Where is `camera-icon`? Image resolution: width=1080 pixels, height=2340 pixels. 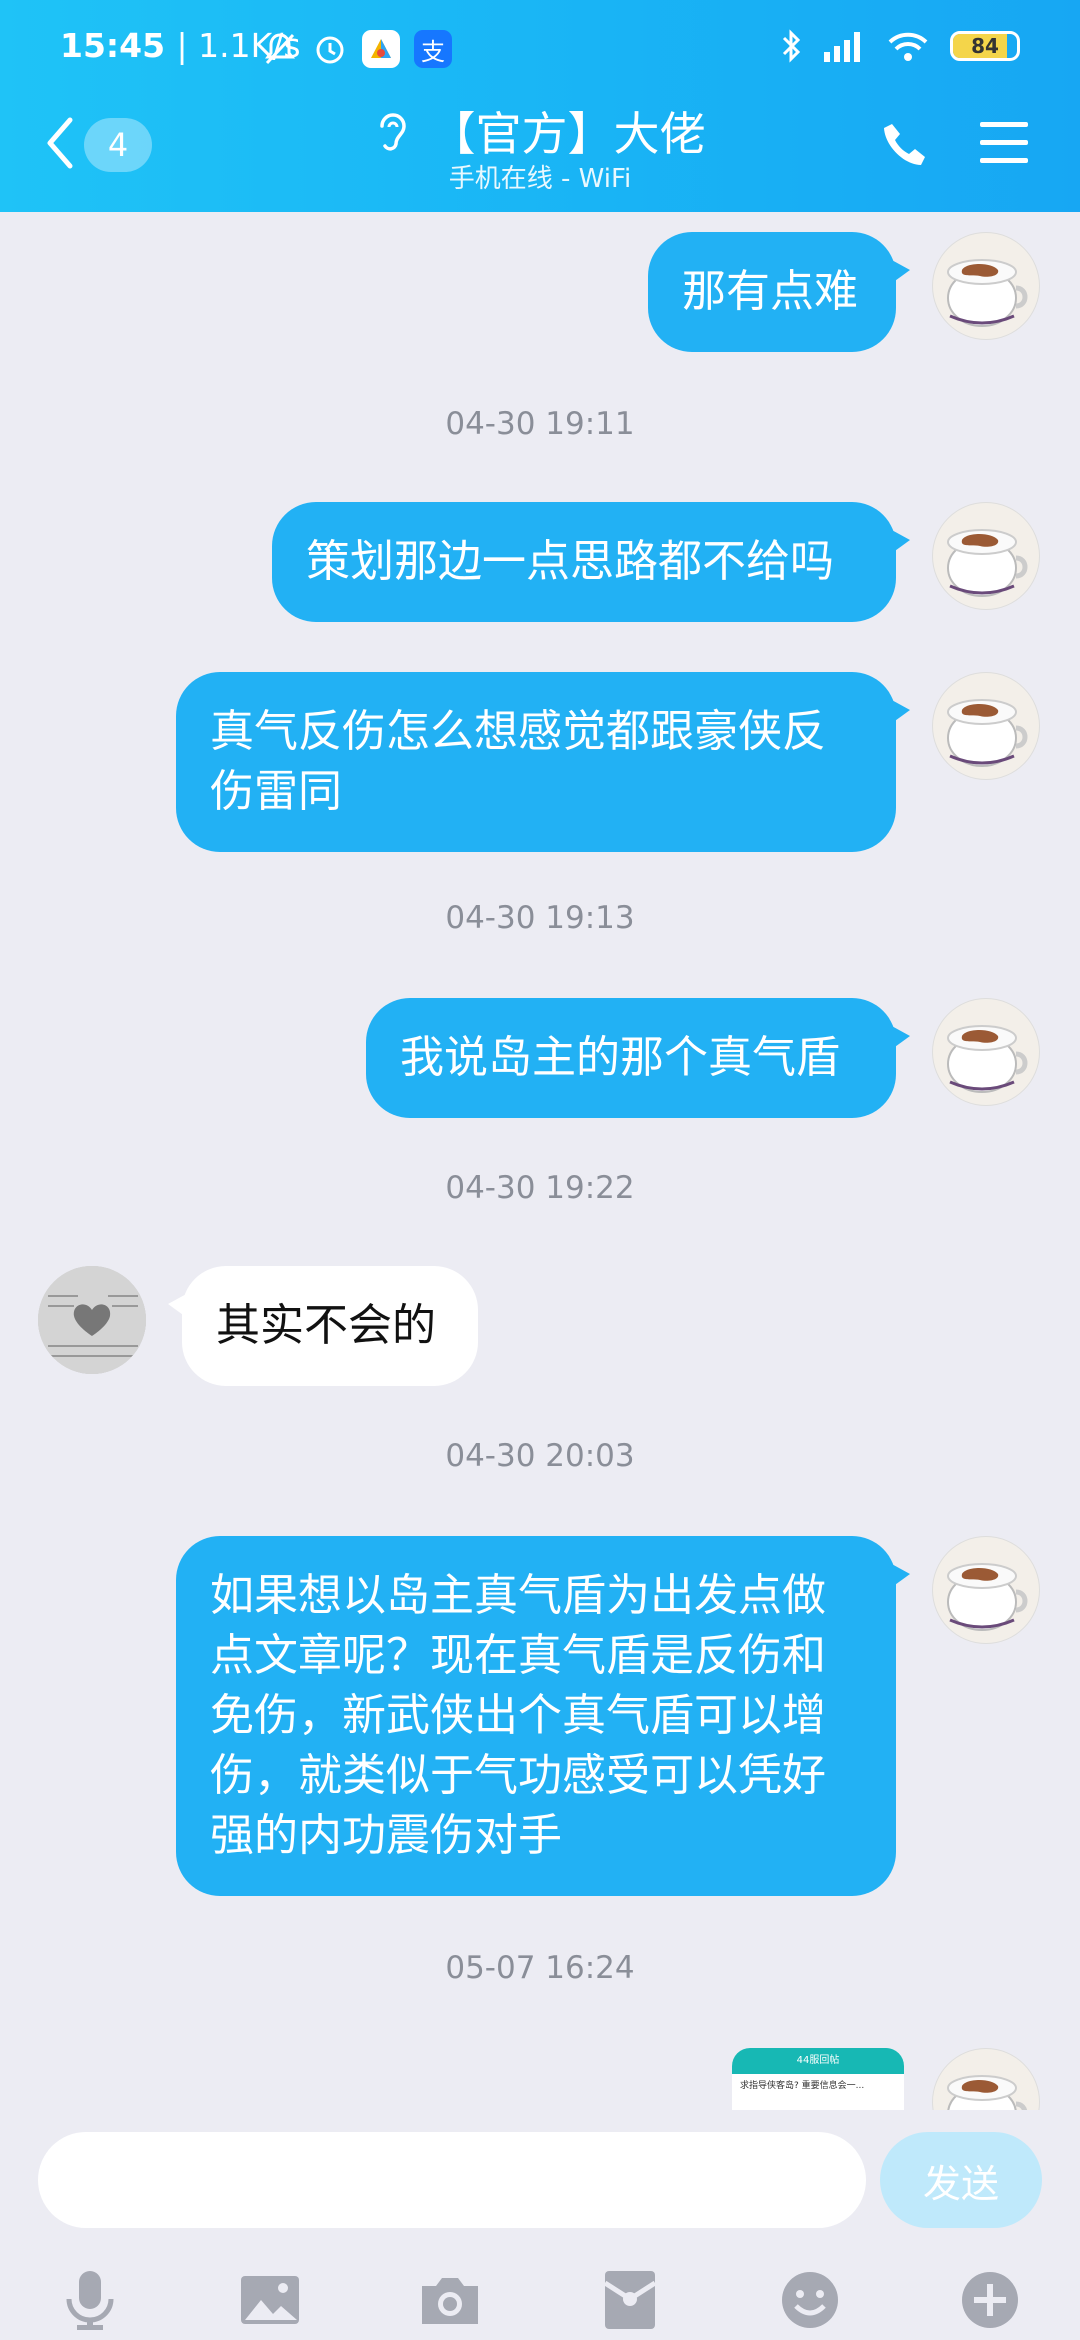
camera-icon is located at coordinates (450, 2301).